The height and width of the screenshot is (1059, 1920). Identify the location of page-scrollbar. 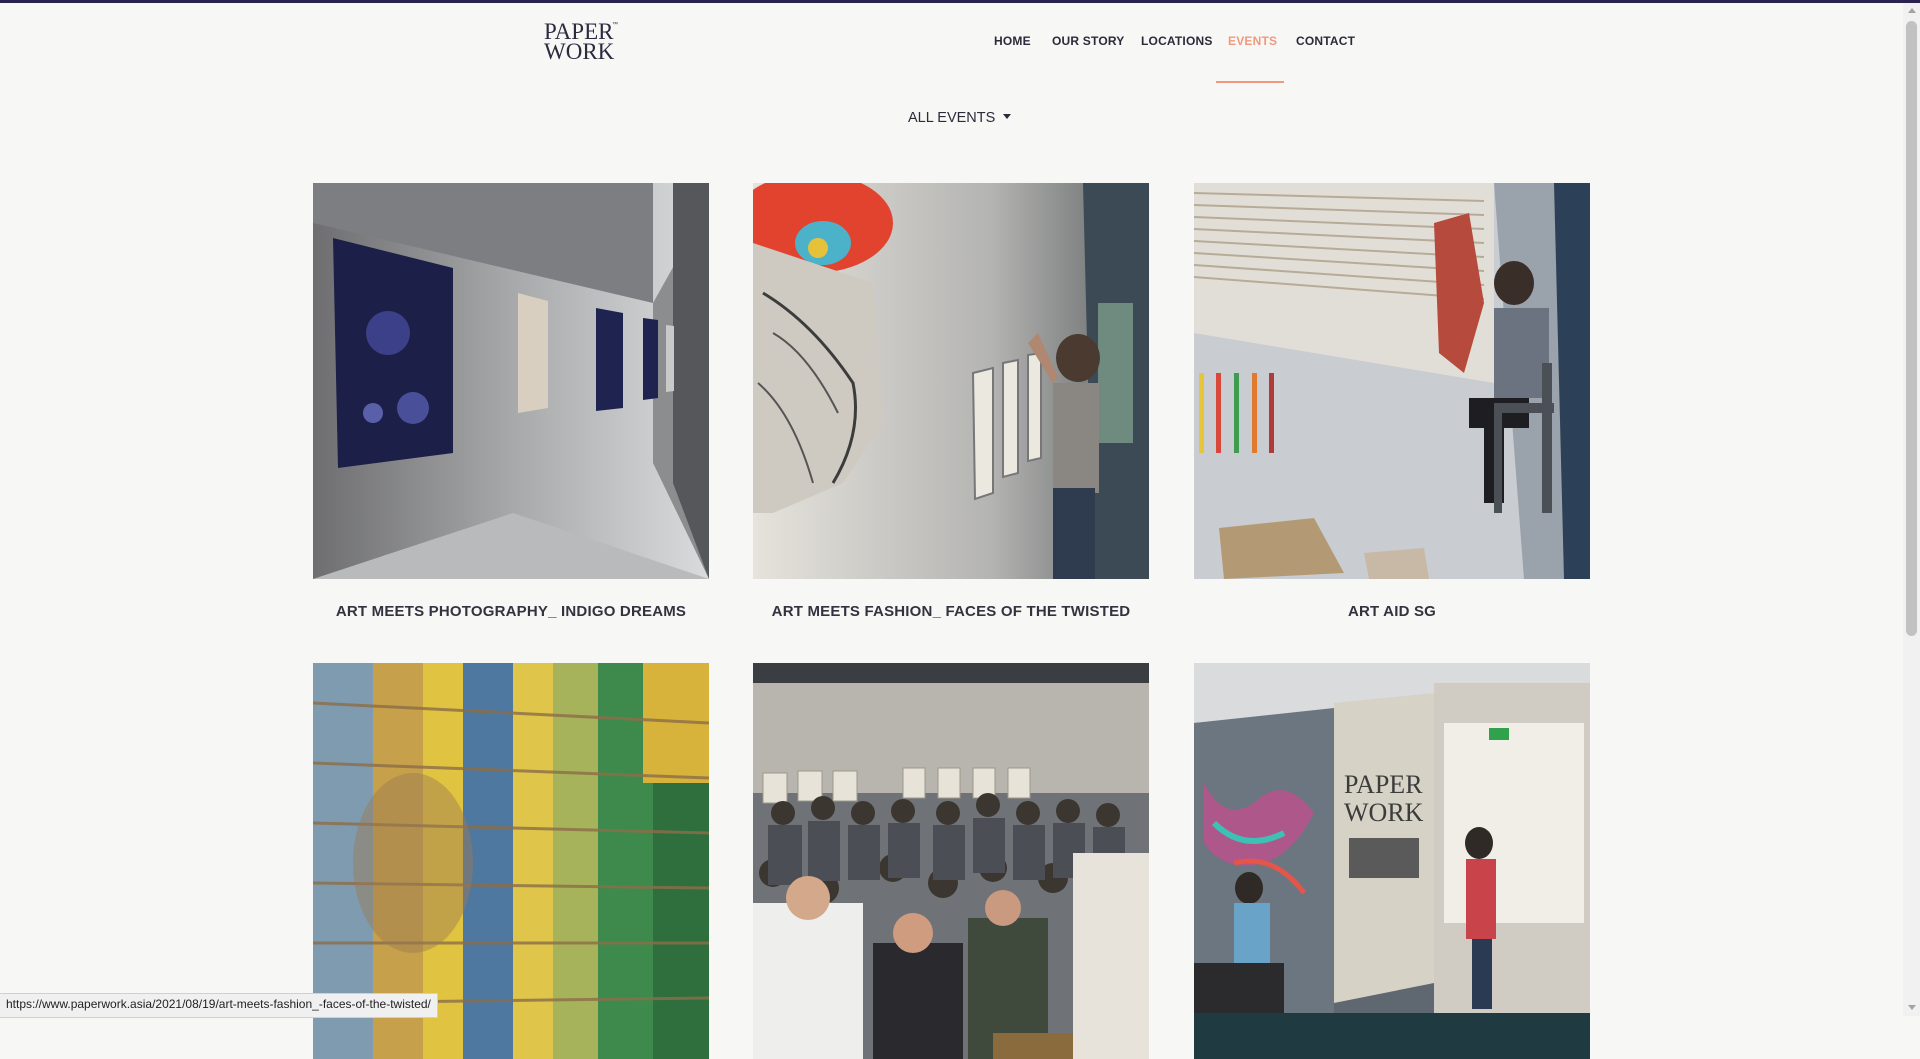
(1911, 509).